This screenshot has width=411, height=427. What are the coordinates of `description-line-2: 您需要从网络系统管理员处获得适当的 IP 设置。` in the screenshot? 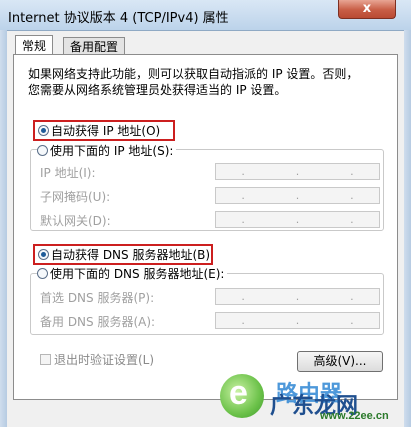 It's located at (157, 90).